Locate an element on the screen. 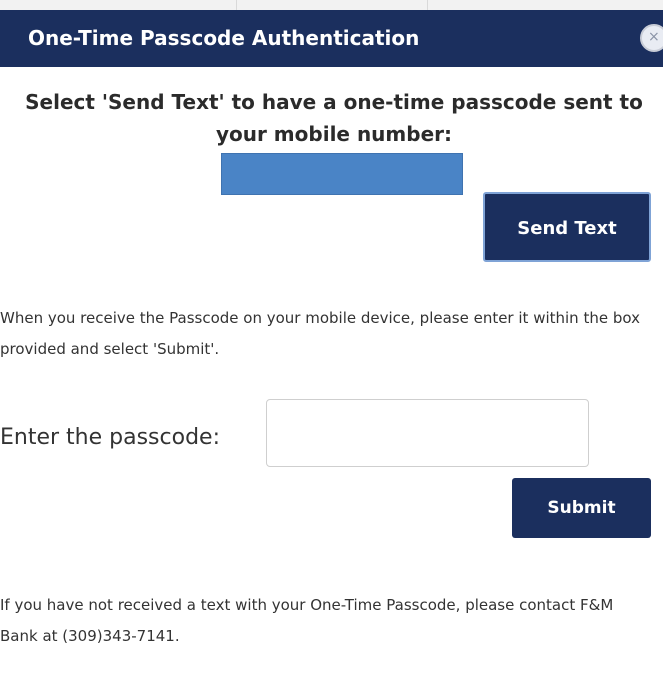 This screenshot has width=663, height=680. close-icon: × is located at coordinates (651, 38).